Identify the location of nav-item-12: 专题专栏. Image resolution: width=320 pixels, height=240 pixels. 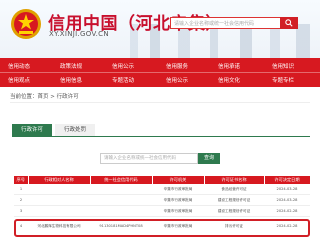
(283, 80).